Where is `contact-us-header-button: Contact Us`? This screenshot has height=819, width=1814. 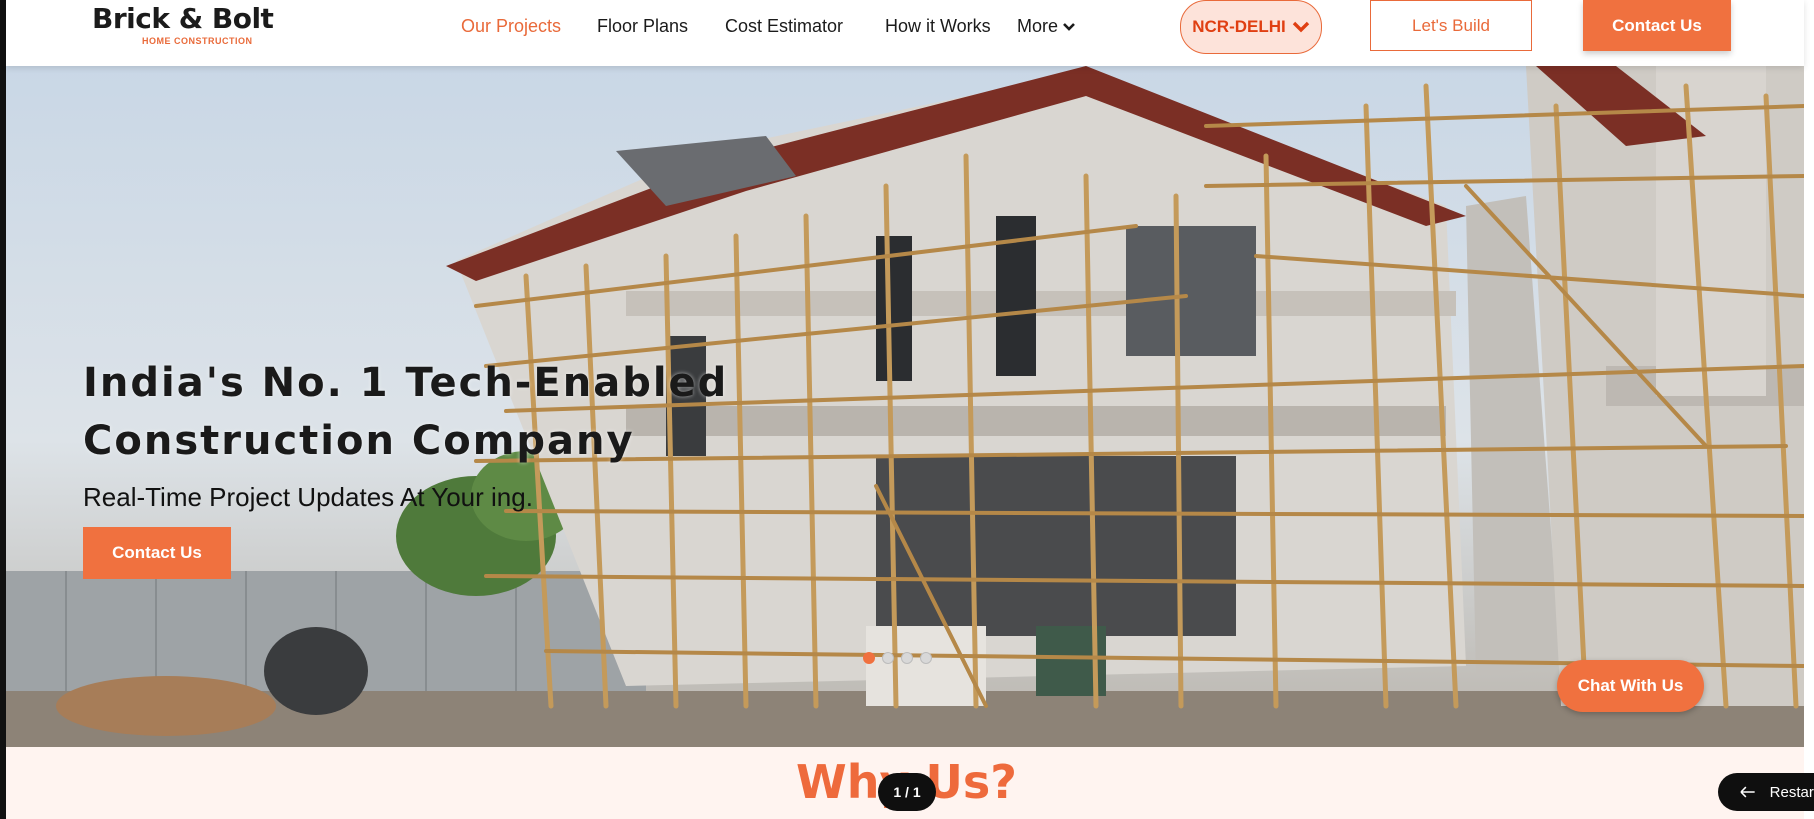 contact-us-header-button: Contact Us is located at coordinates (1657, 25).